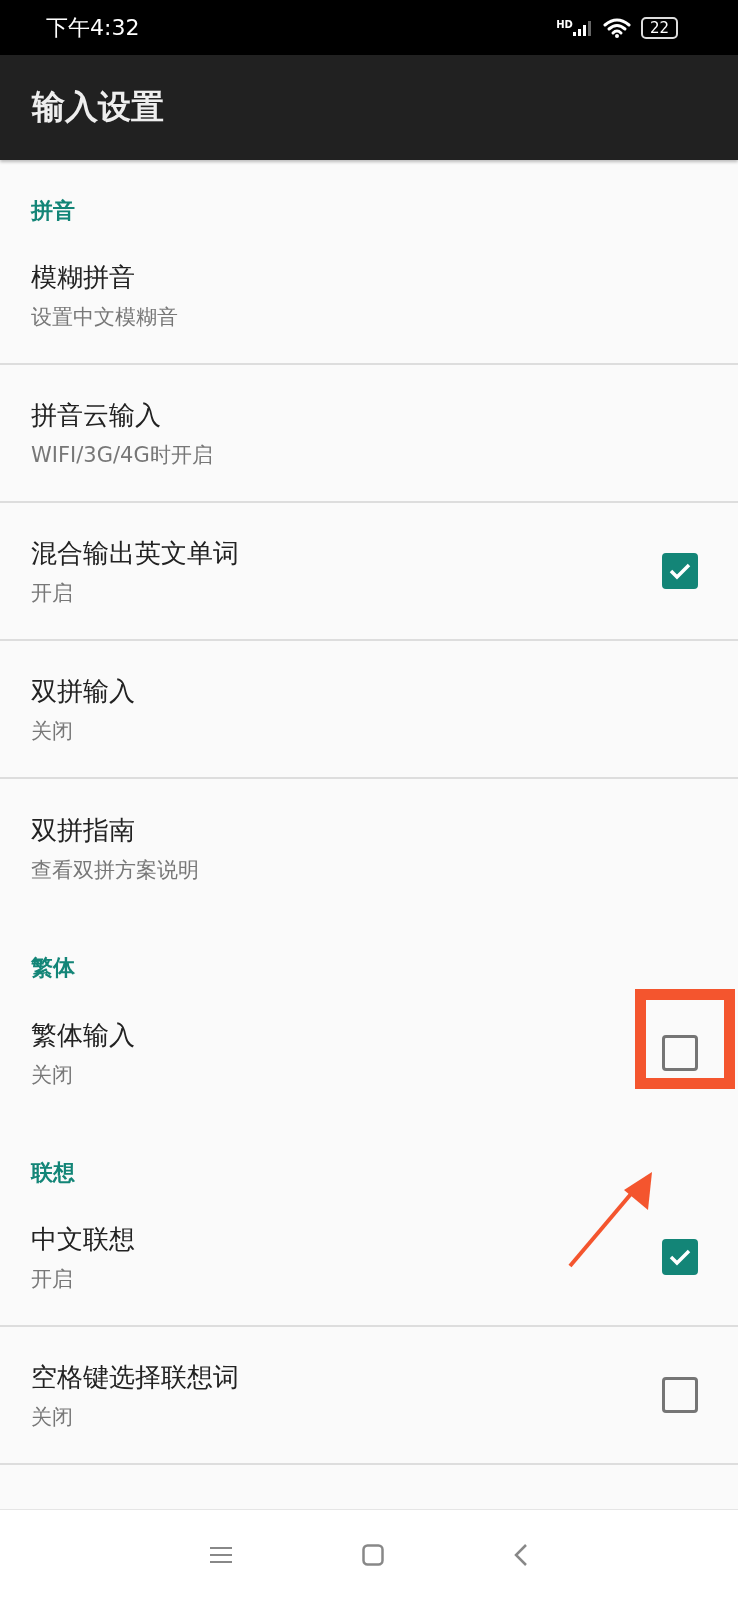 This screenshot has height=1600, width=738. What do you see at coordinates (369, 296) in the screenshot?
I see `setting-row: 模糊拼音 设置中文模糊音` at bounding box center [369, 296].